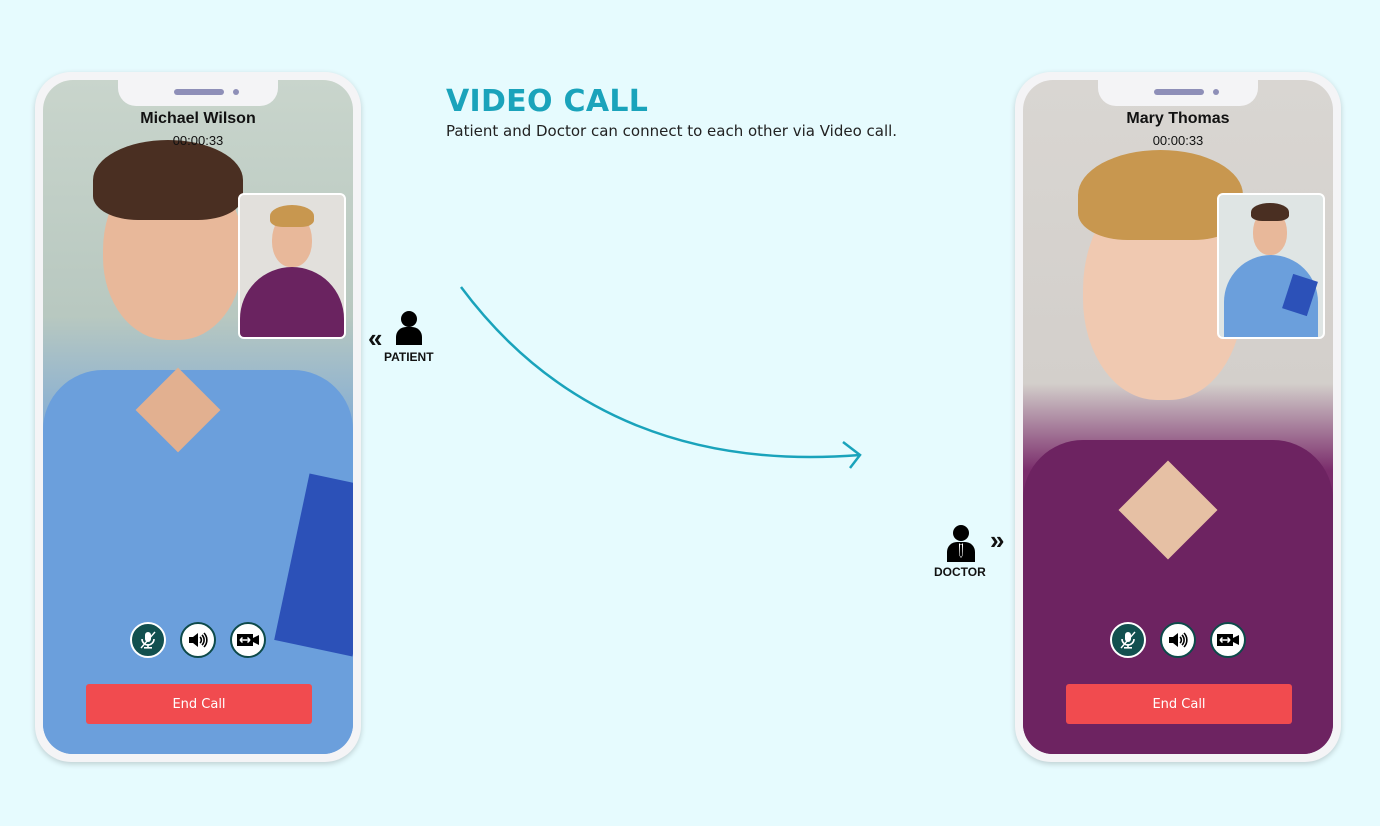 The width and height of the screenshot is (1380, 826). Describe the element at coordinates (375, 338) in the screenshot. I see `chevron-left-icon: «` at that location.